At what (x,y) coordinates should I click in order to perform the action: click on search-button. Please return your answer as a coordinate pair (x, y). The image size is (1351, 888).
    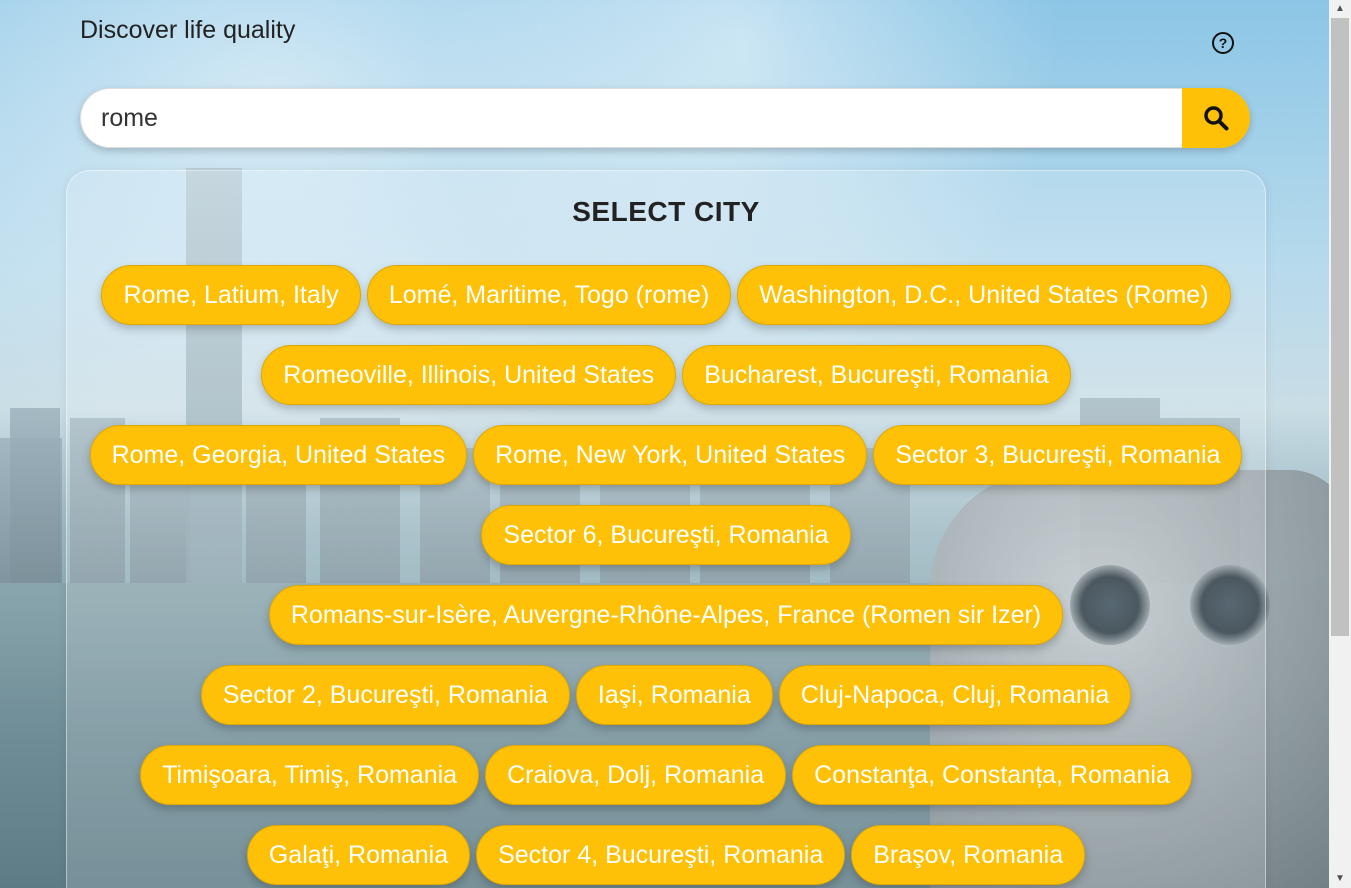
    Looking at the image, I should click on (1216, 118).